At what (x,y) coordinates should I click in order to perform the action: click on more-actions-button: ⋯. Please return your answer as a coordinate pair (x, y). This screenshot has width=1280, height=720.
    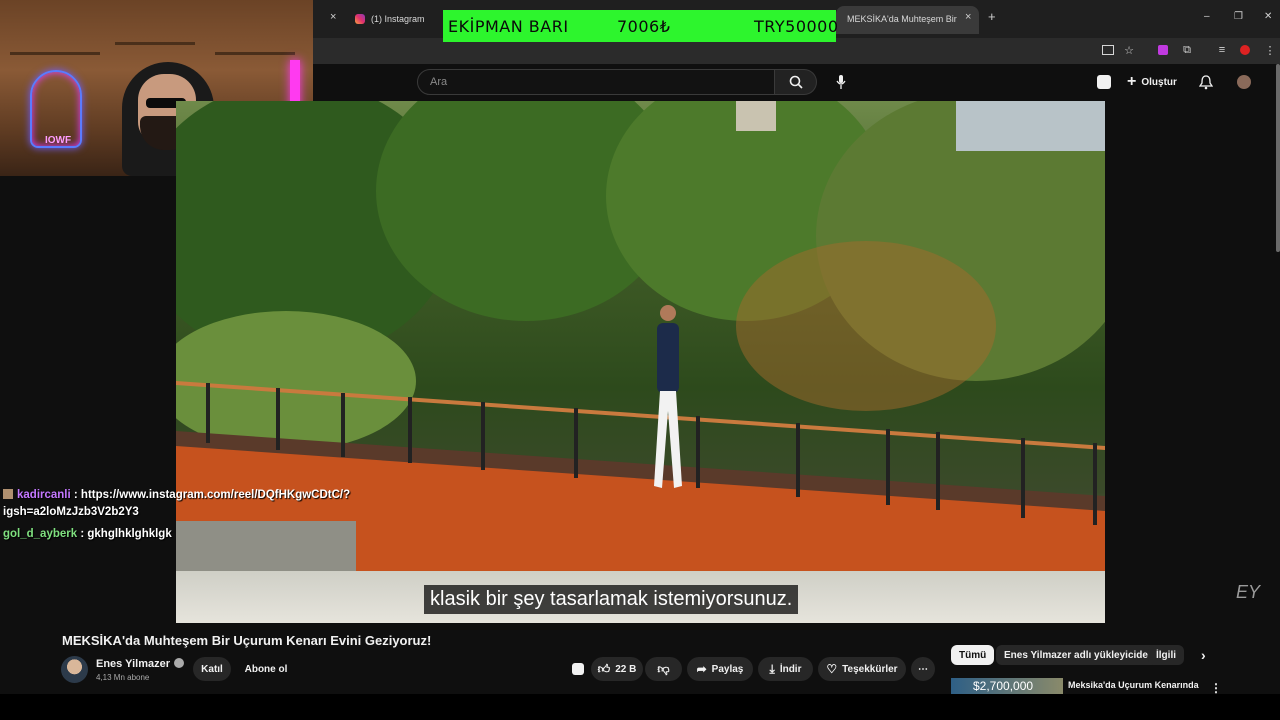
    Looking at the image, I should click on (923, 669).